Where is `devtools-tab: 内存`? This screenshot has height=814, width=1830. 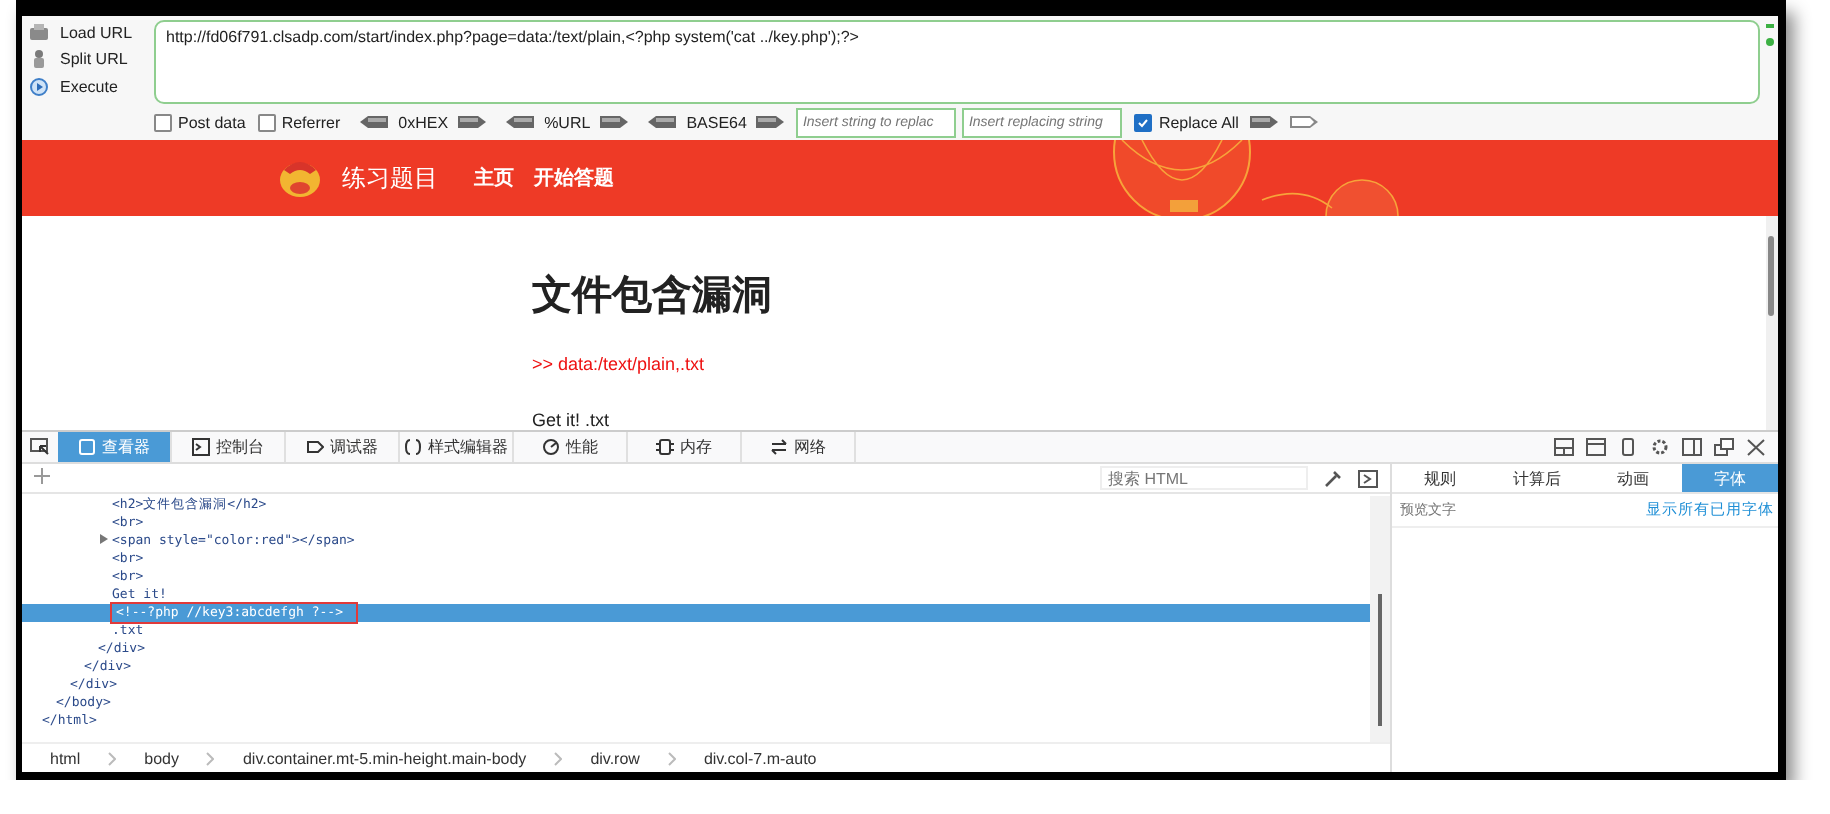
devtools-tab: 内存 is located at coordinates (685, 447).